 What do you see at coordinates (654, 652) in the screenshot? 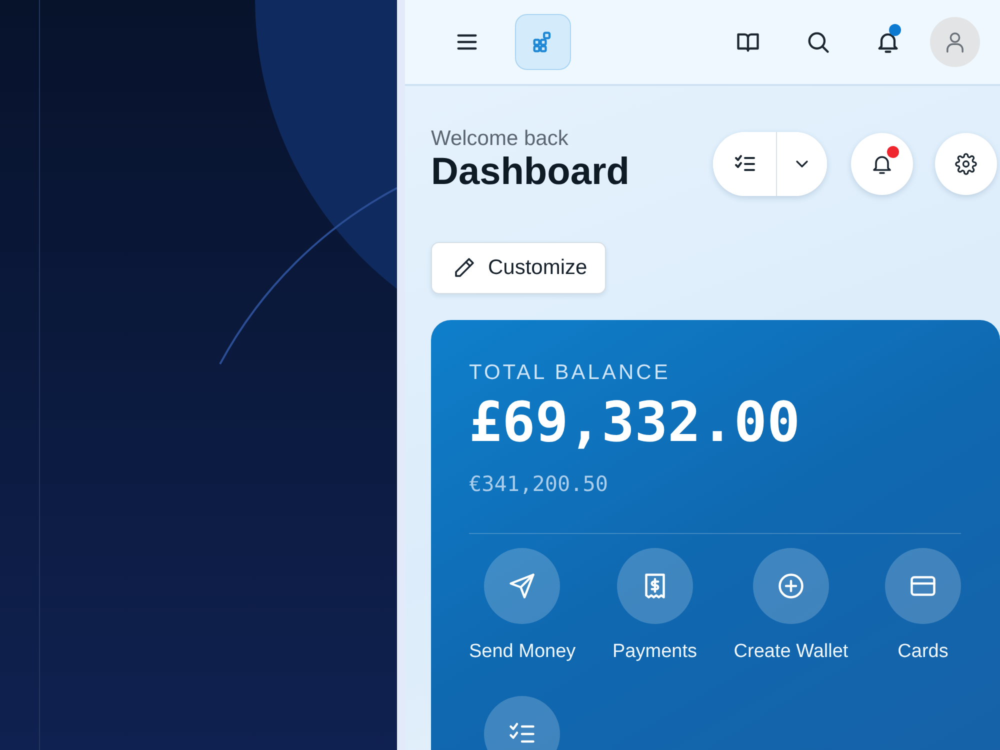
I see `action-label: Payments` at bounding box center [654, 652].